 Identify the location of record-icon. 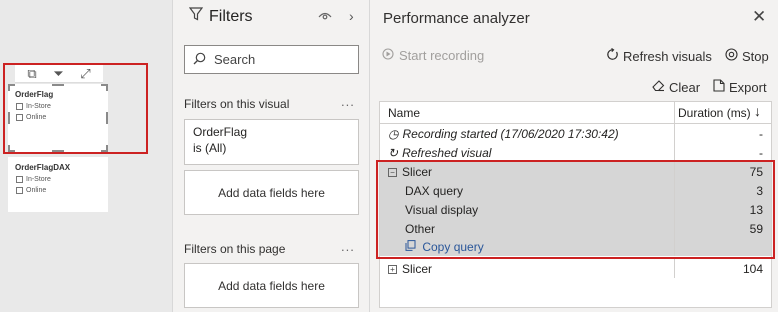
(388, 55).